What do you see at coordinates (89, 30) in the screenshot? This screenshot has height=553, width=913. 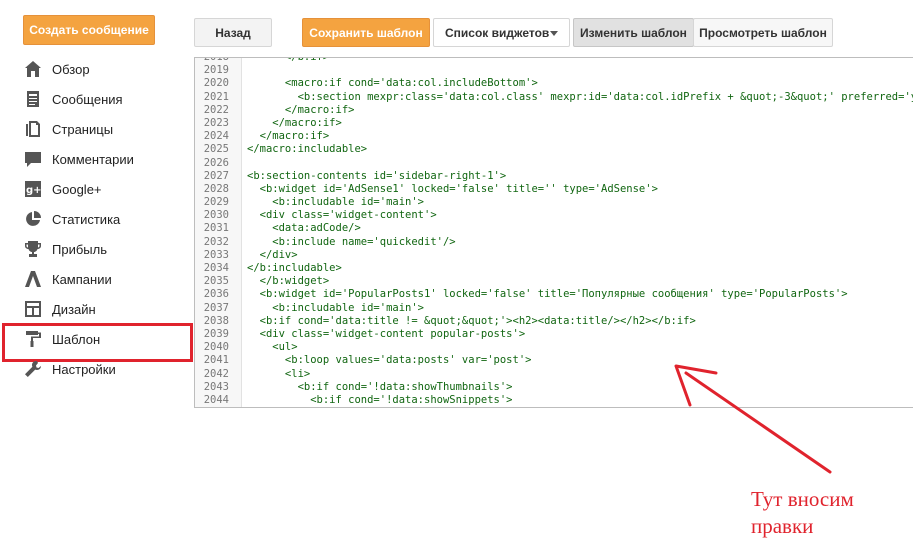 I see `create-post-button: Создать сообщение` at bounding box center [89, 30].